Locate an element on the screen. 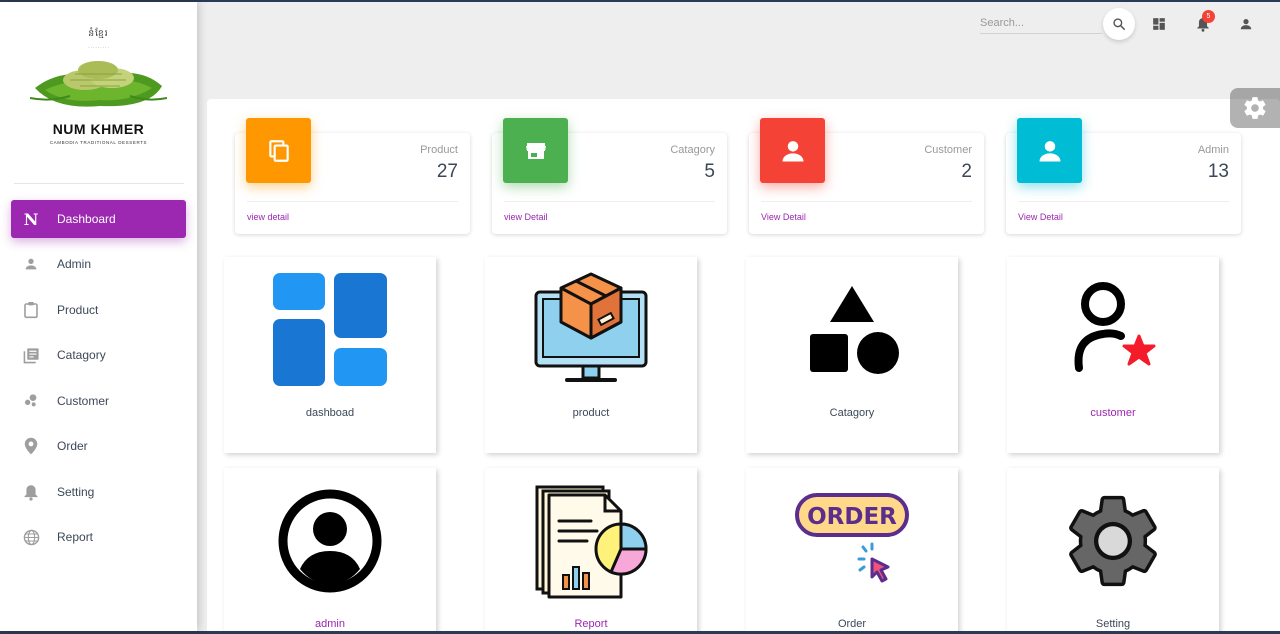 The width and height of the screenshot is (1280, 634). tile-label: admin is located at coordinates (330, 624).